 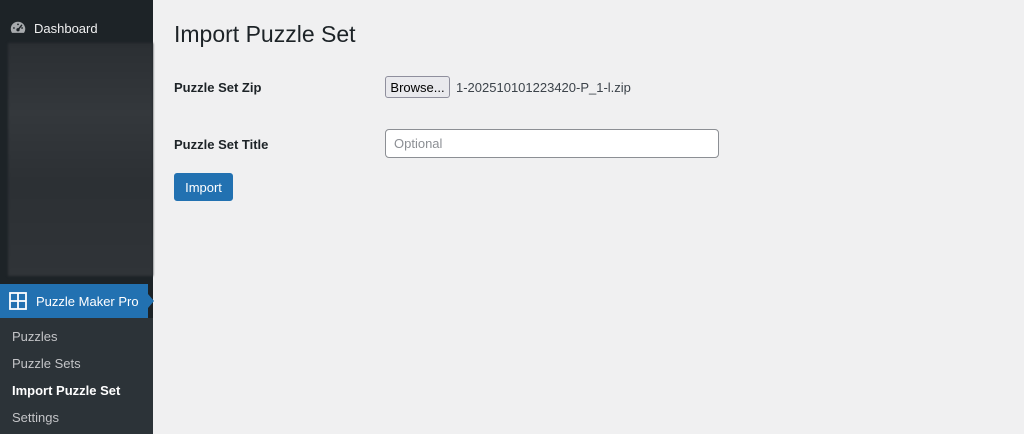 What do you see at coordinates (35, 418) in the screenshot?
I see `submenu-item-settings: Settings` at bounding box center [35, 418].